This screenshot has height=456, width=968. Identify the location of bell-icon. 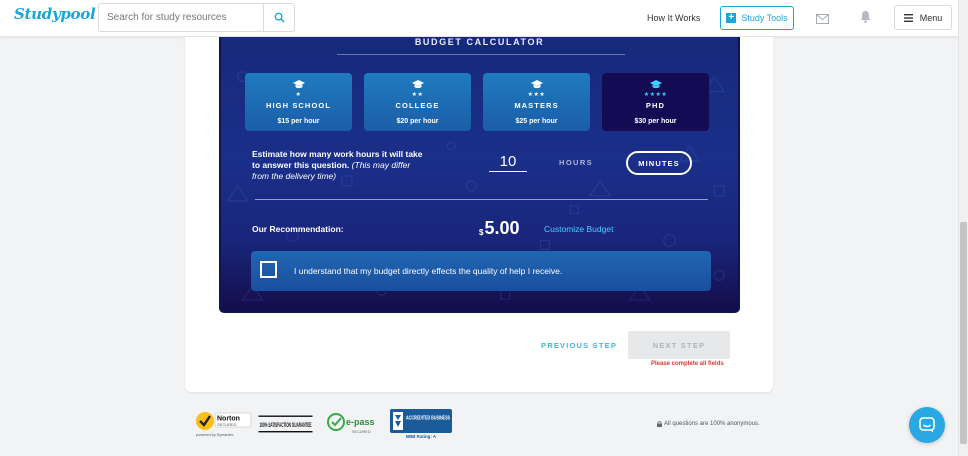
(865, 19).